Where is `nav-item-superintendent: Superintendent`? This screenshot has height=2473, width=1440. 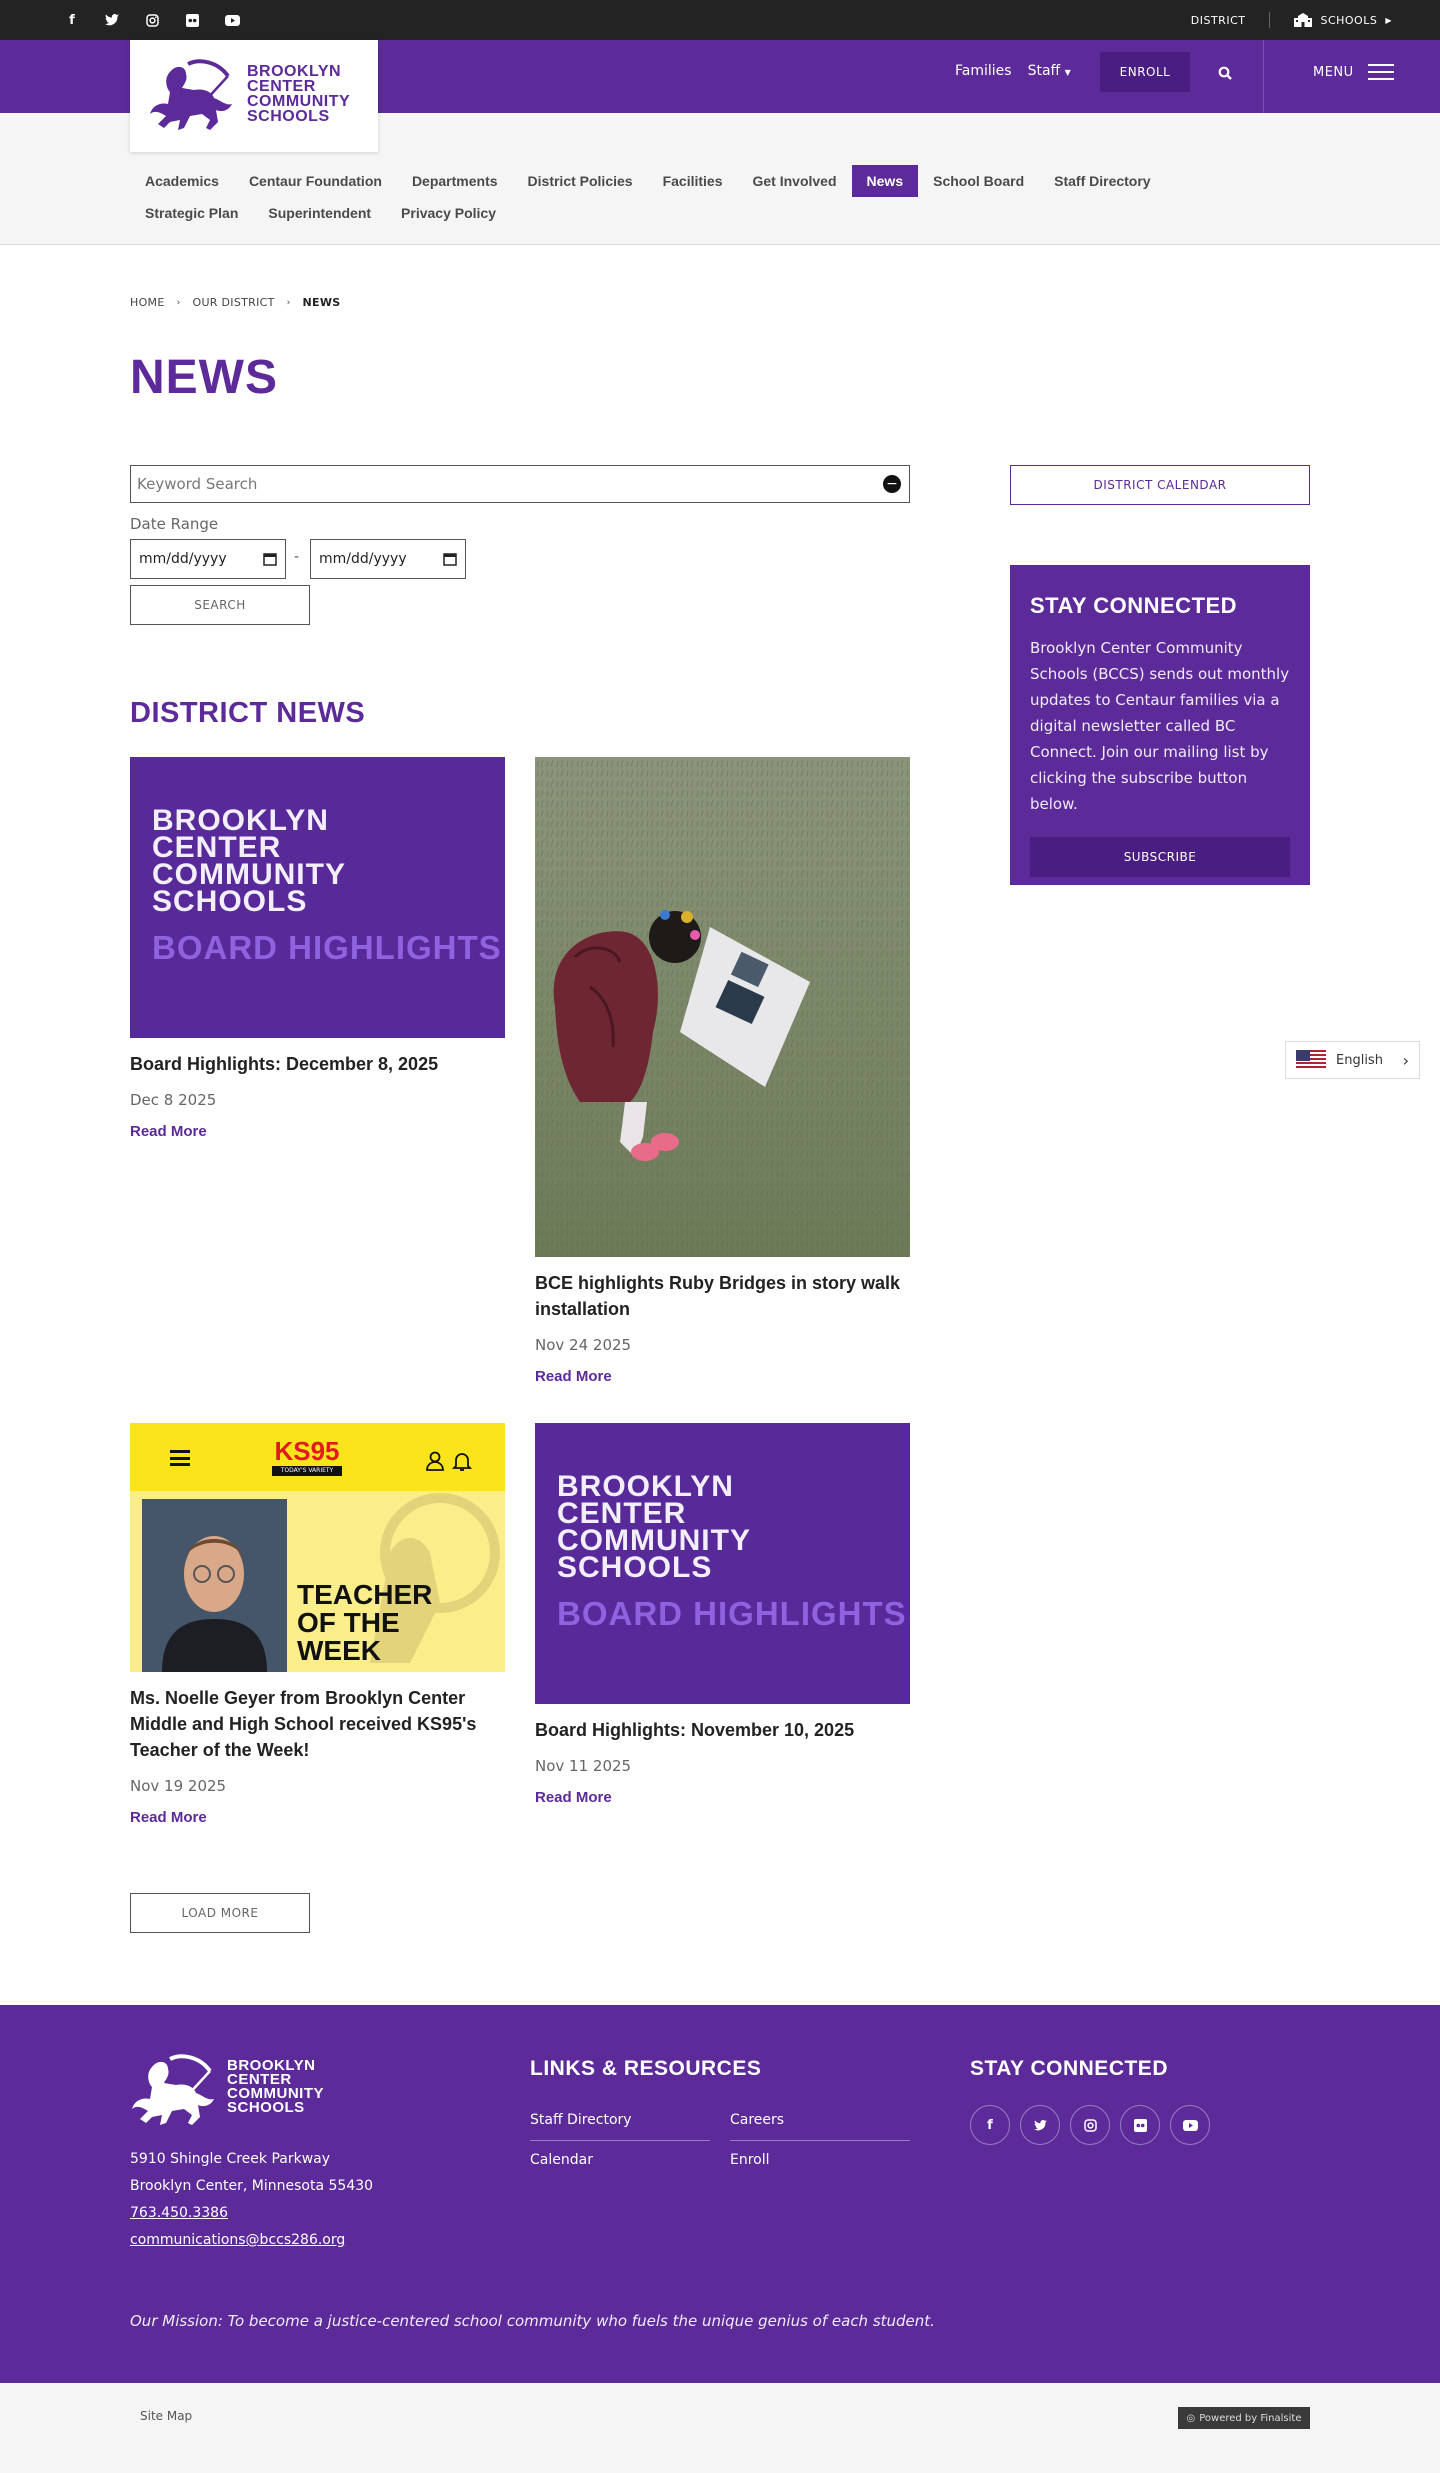
nav-item-superintendent: Superintendent is located at coordinates (319, 213).